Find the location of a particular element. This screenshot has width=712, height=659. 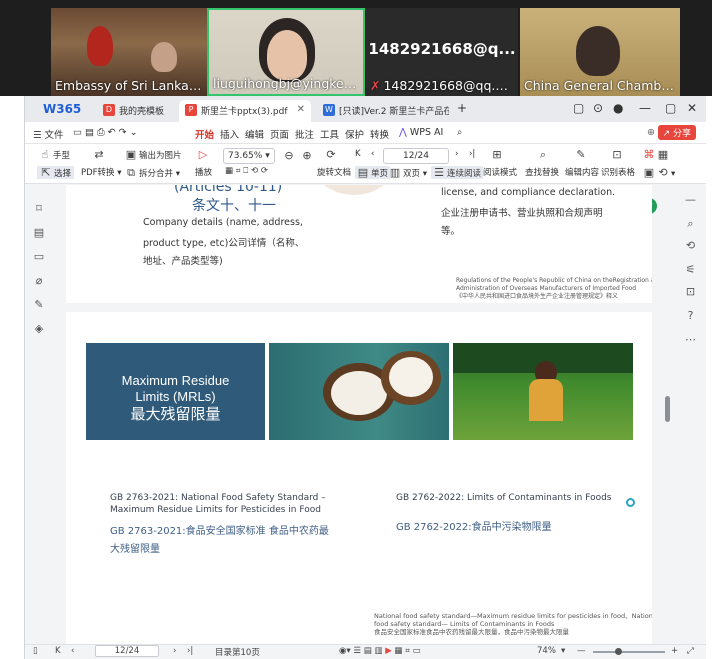

edit-content-button: 编辑内容 is located at coordinates (582, 172).